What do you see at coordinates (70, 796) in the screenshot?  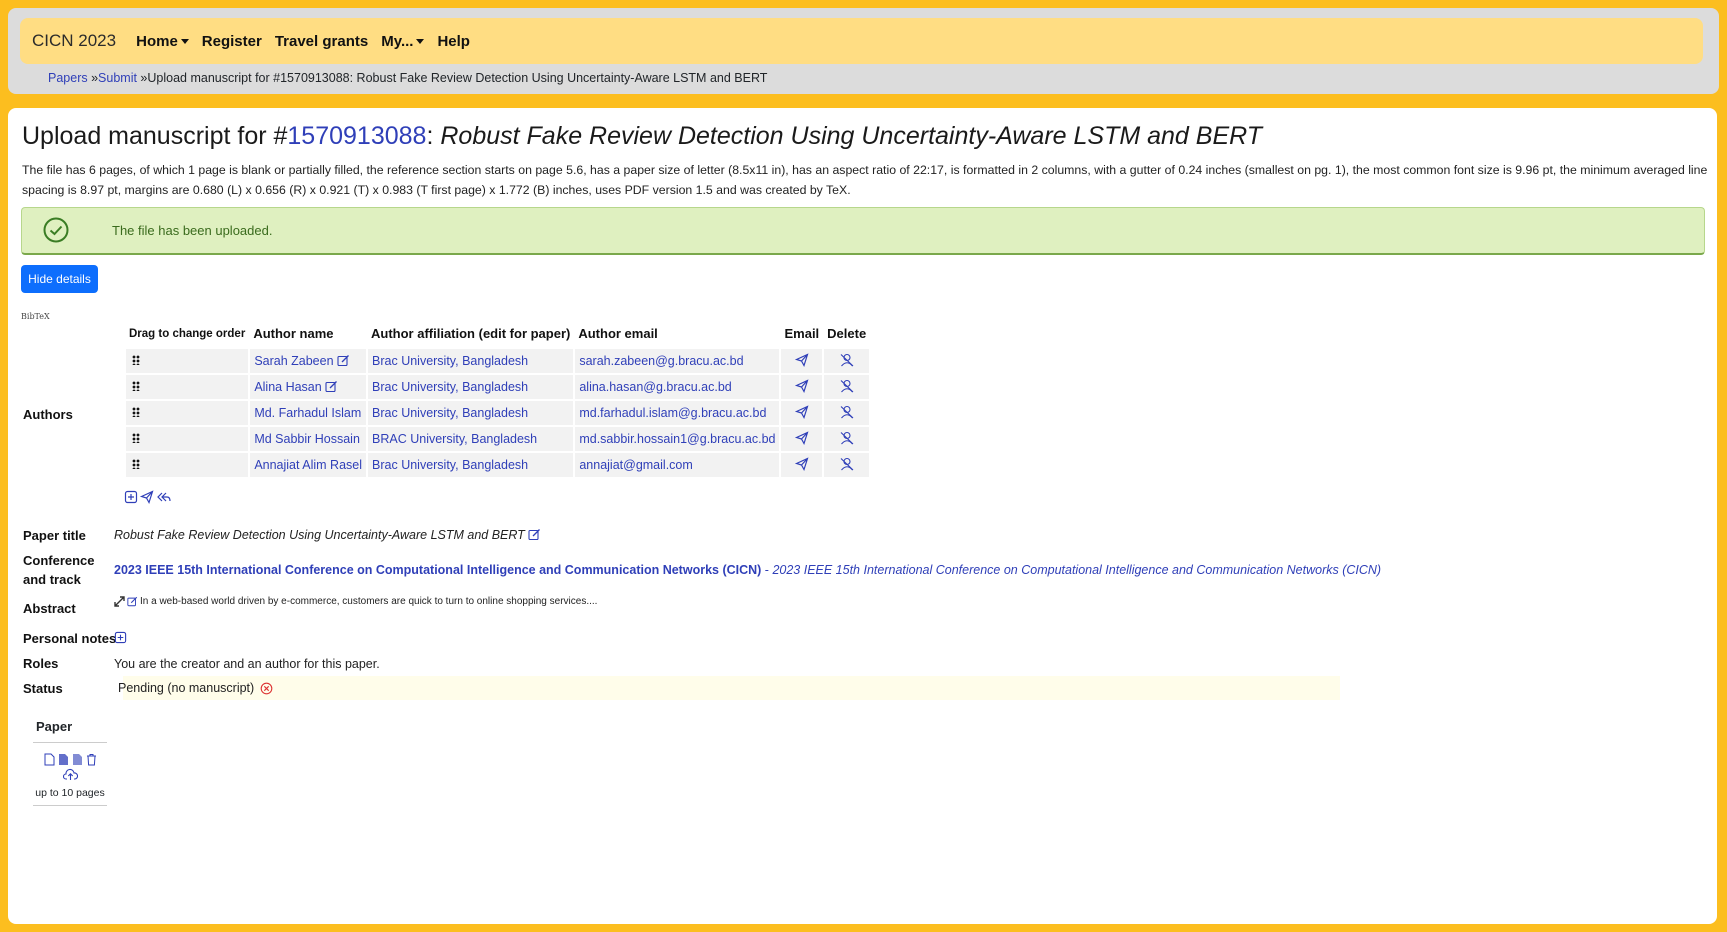 I see `page-limit: up to 10 pages` at bounding box center [70, 796].